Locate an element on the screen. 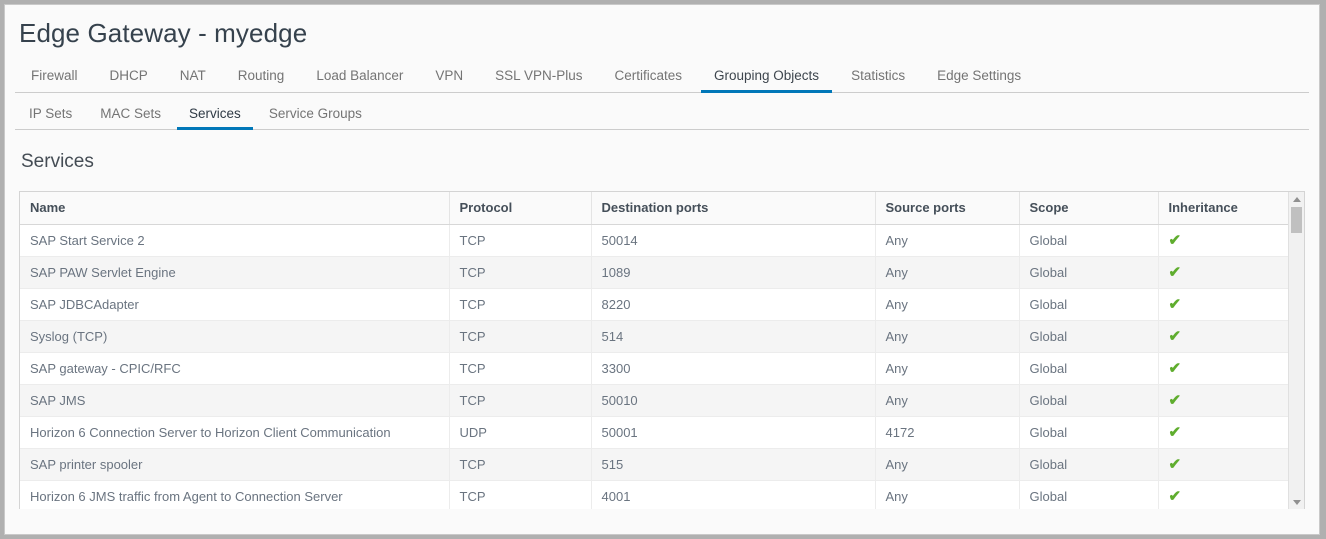 The image size is (1326, 539). cell-name: SAP JDBCAdapter is located at coordinates (235, 305).